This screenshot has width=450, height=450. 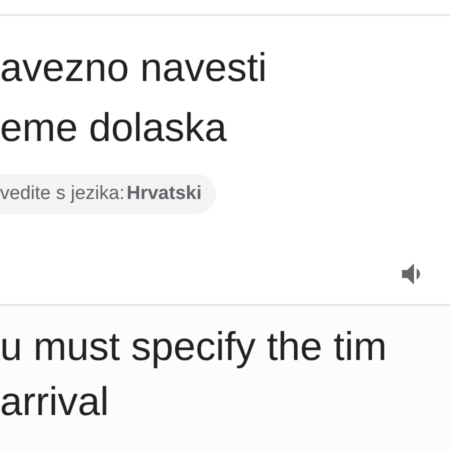 What do you see at coordinates (114, 128) in the screenshot?
I see `source-text-line: eme dolaska` at bounding box center [114, 128].